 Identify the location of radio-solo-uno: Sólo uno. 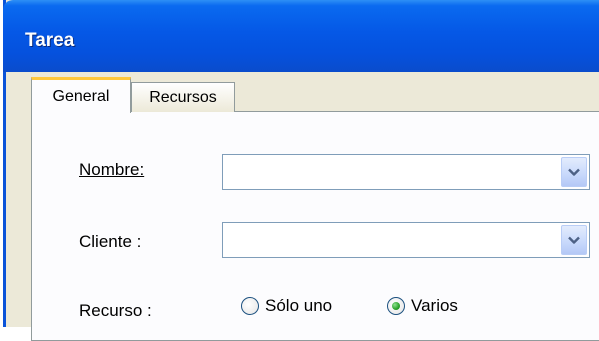
(286, 306).